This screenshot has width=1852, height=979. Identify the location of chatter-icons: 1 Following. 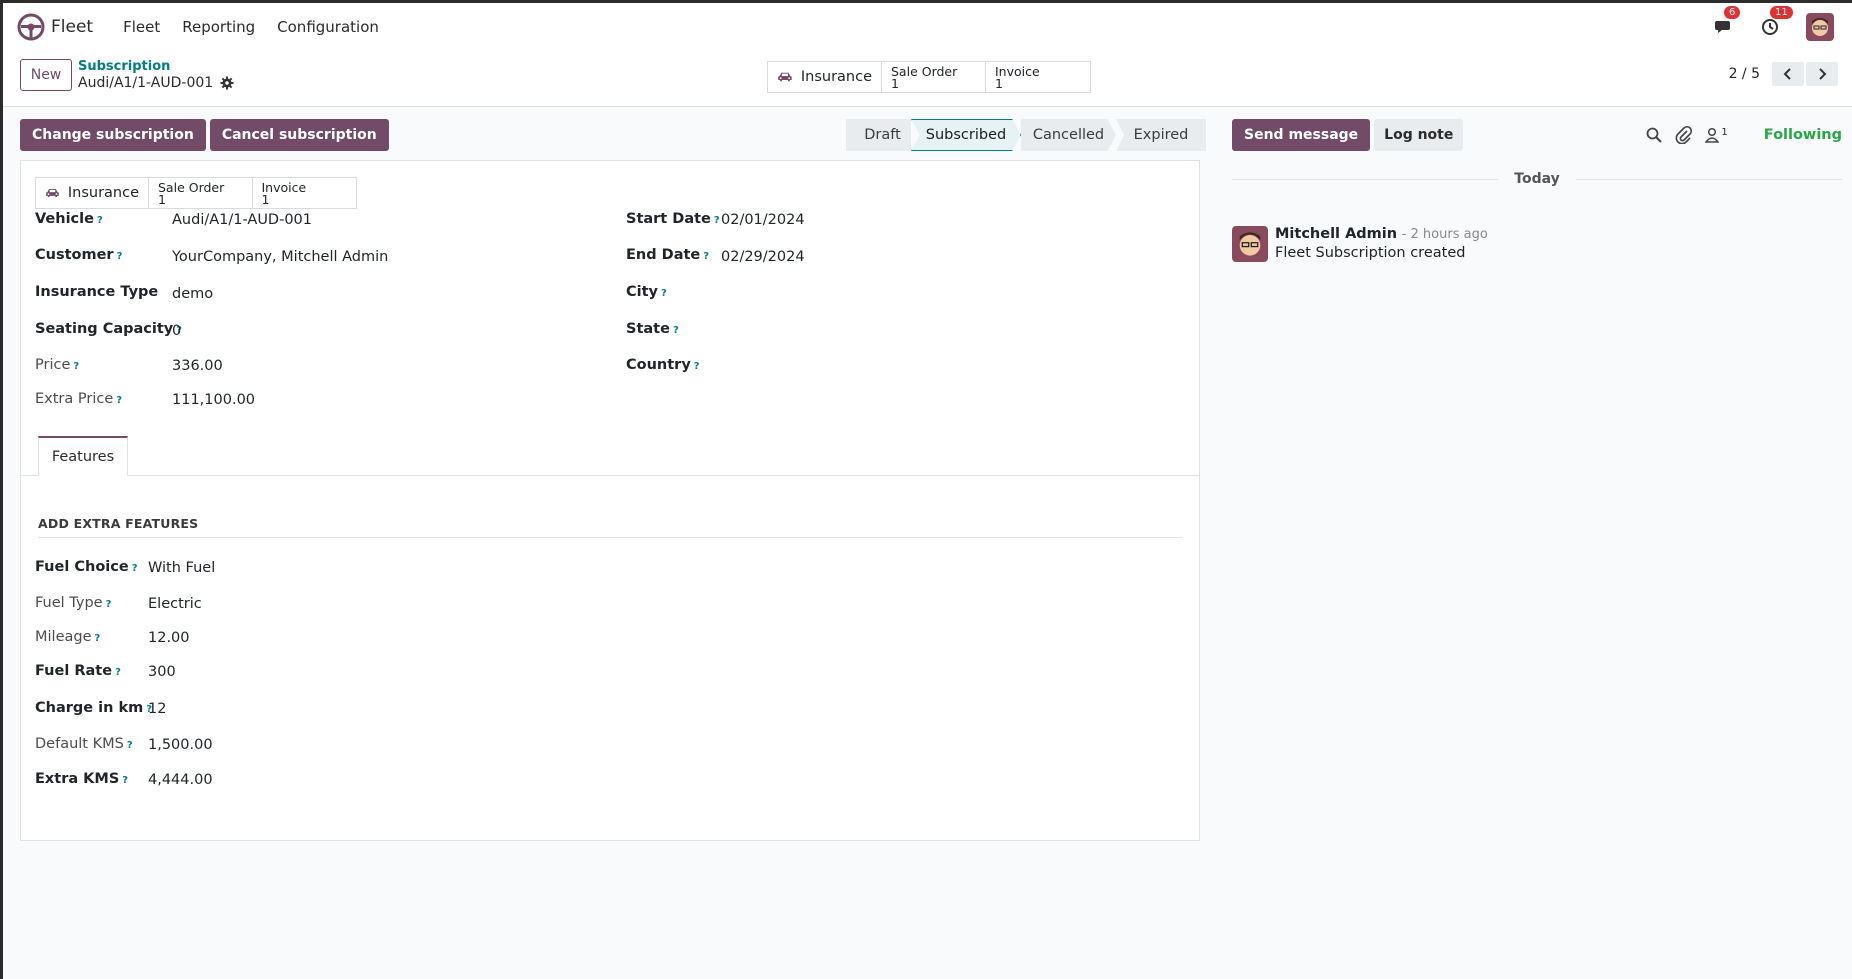
(1737, 135).